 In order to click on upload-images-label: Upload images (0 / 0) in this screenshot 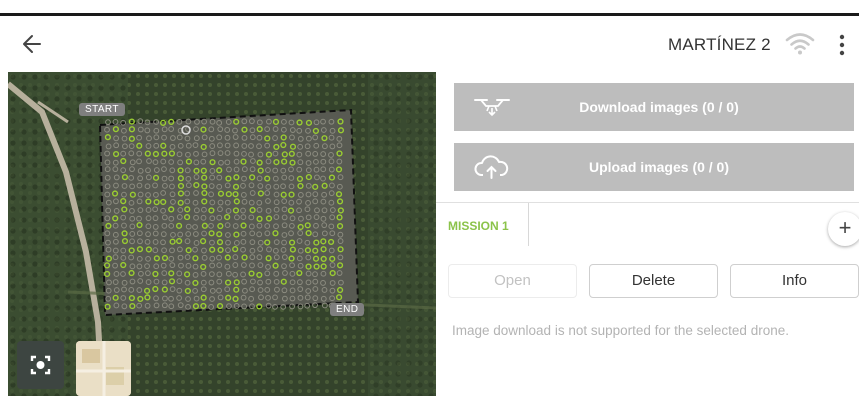, I will do `click(659, 167)`.